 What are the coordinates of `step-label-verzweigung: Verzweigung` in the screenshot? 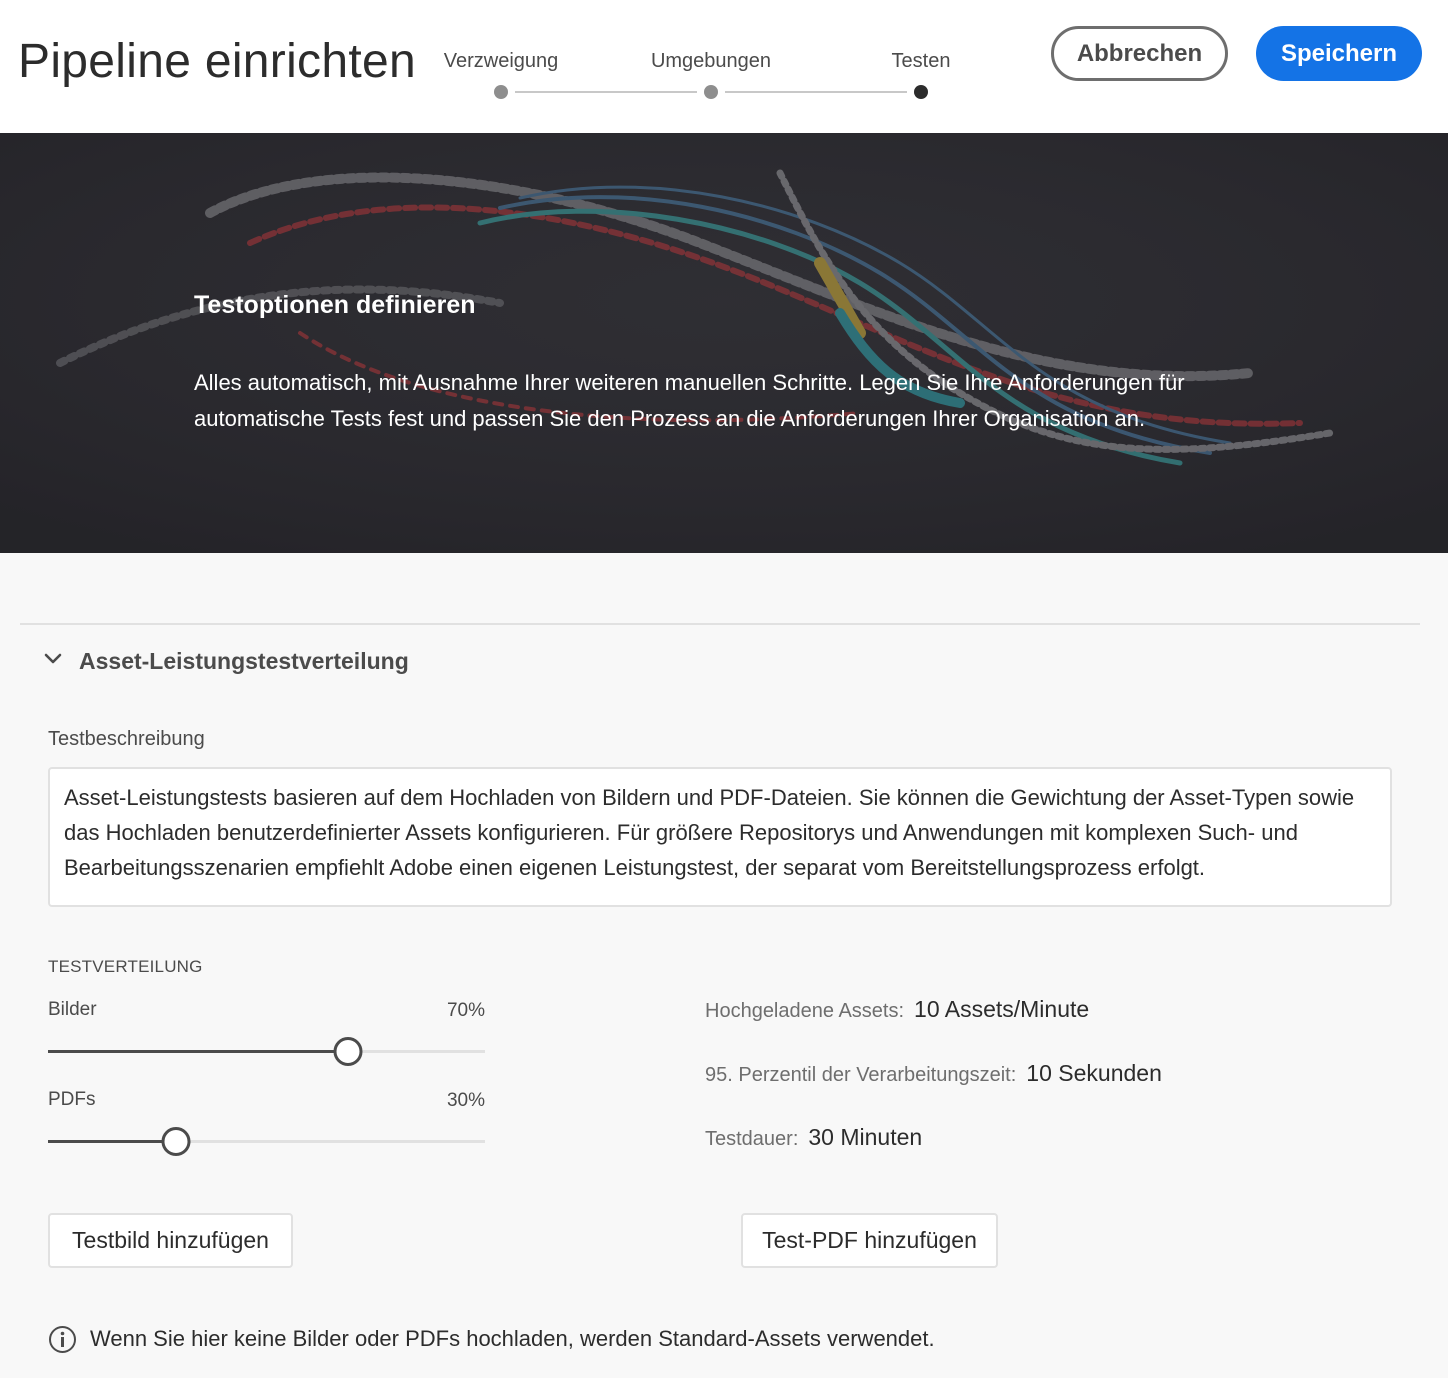 It's located at (501, 61).